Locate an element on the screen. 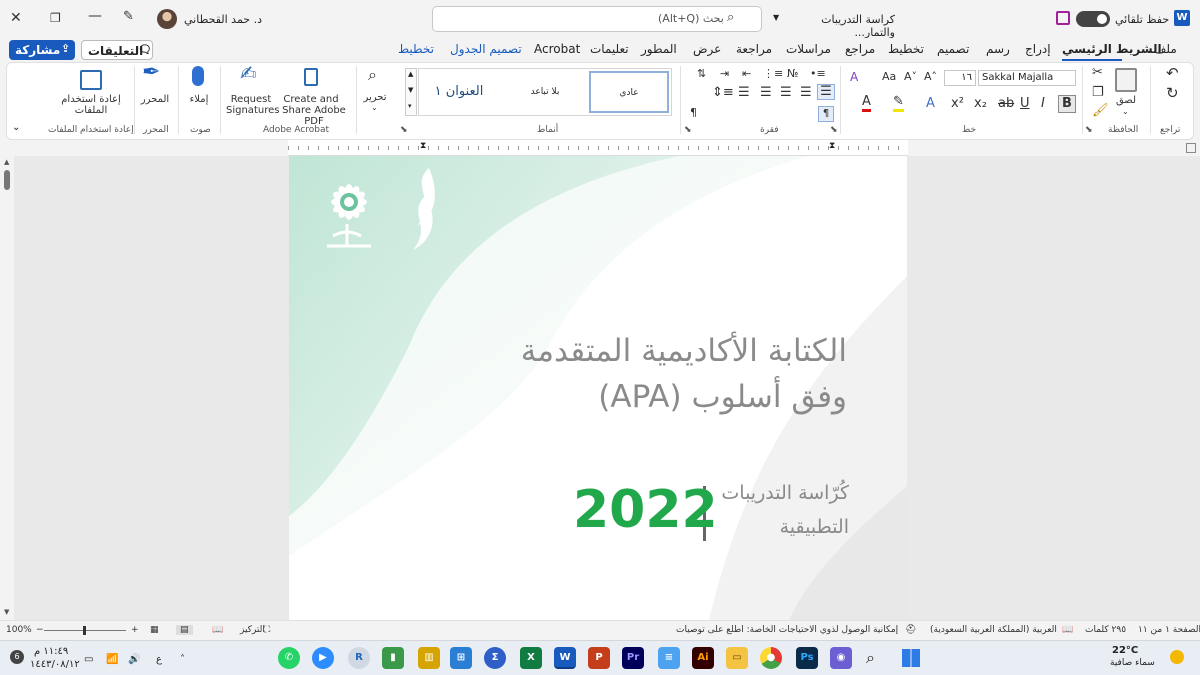 The width and height of the screenshot is (1200, 675). microphone-icon is located at coordinates (198, 76).